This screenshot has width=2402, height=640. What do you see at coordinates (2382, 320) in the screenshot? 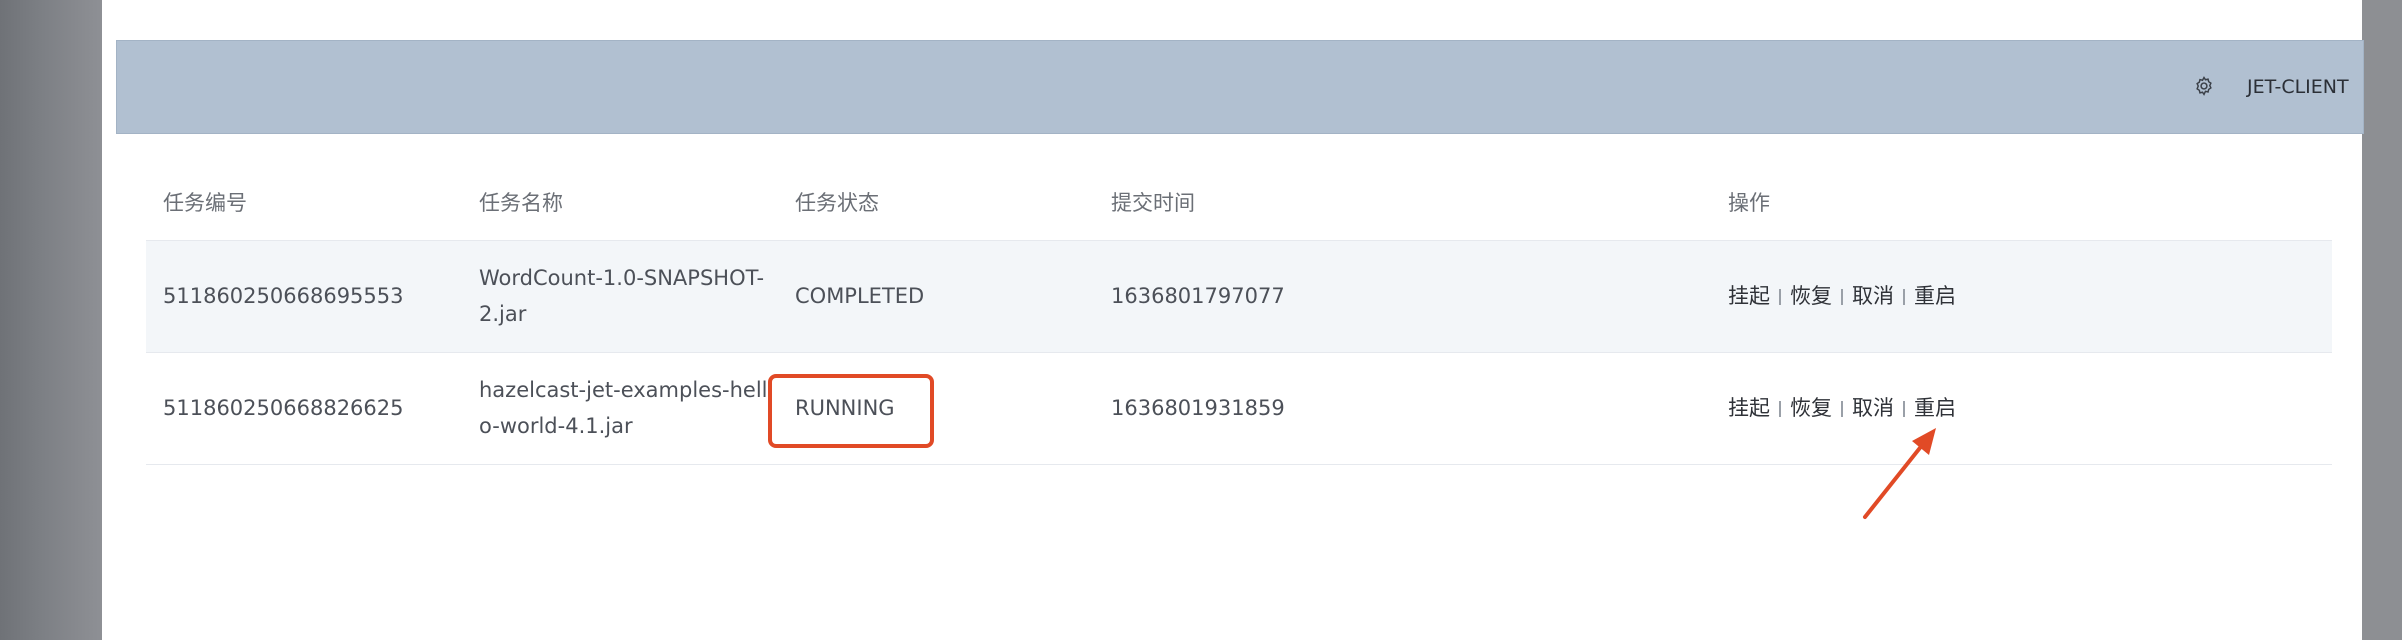
I see `window-background-right` at bounding box center [2382, 320].